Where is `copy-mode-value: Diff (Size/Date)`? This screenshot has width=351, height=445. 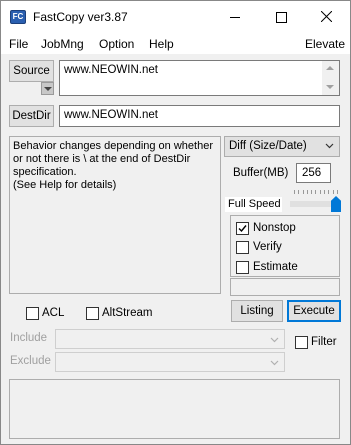
copy-mode-value: Diff (Size/Date) is located at coordinates (268, 146).